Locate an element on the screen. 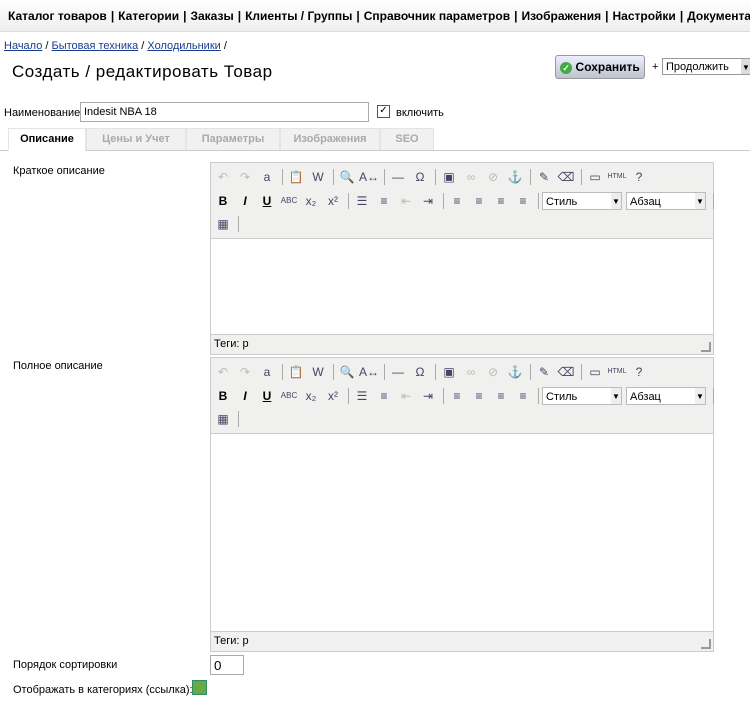 This screenshot has width=750, height=701. nav-item: Категории is located at coordinates (148, 16).